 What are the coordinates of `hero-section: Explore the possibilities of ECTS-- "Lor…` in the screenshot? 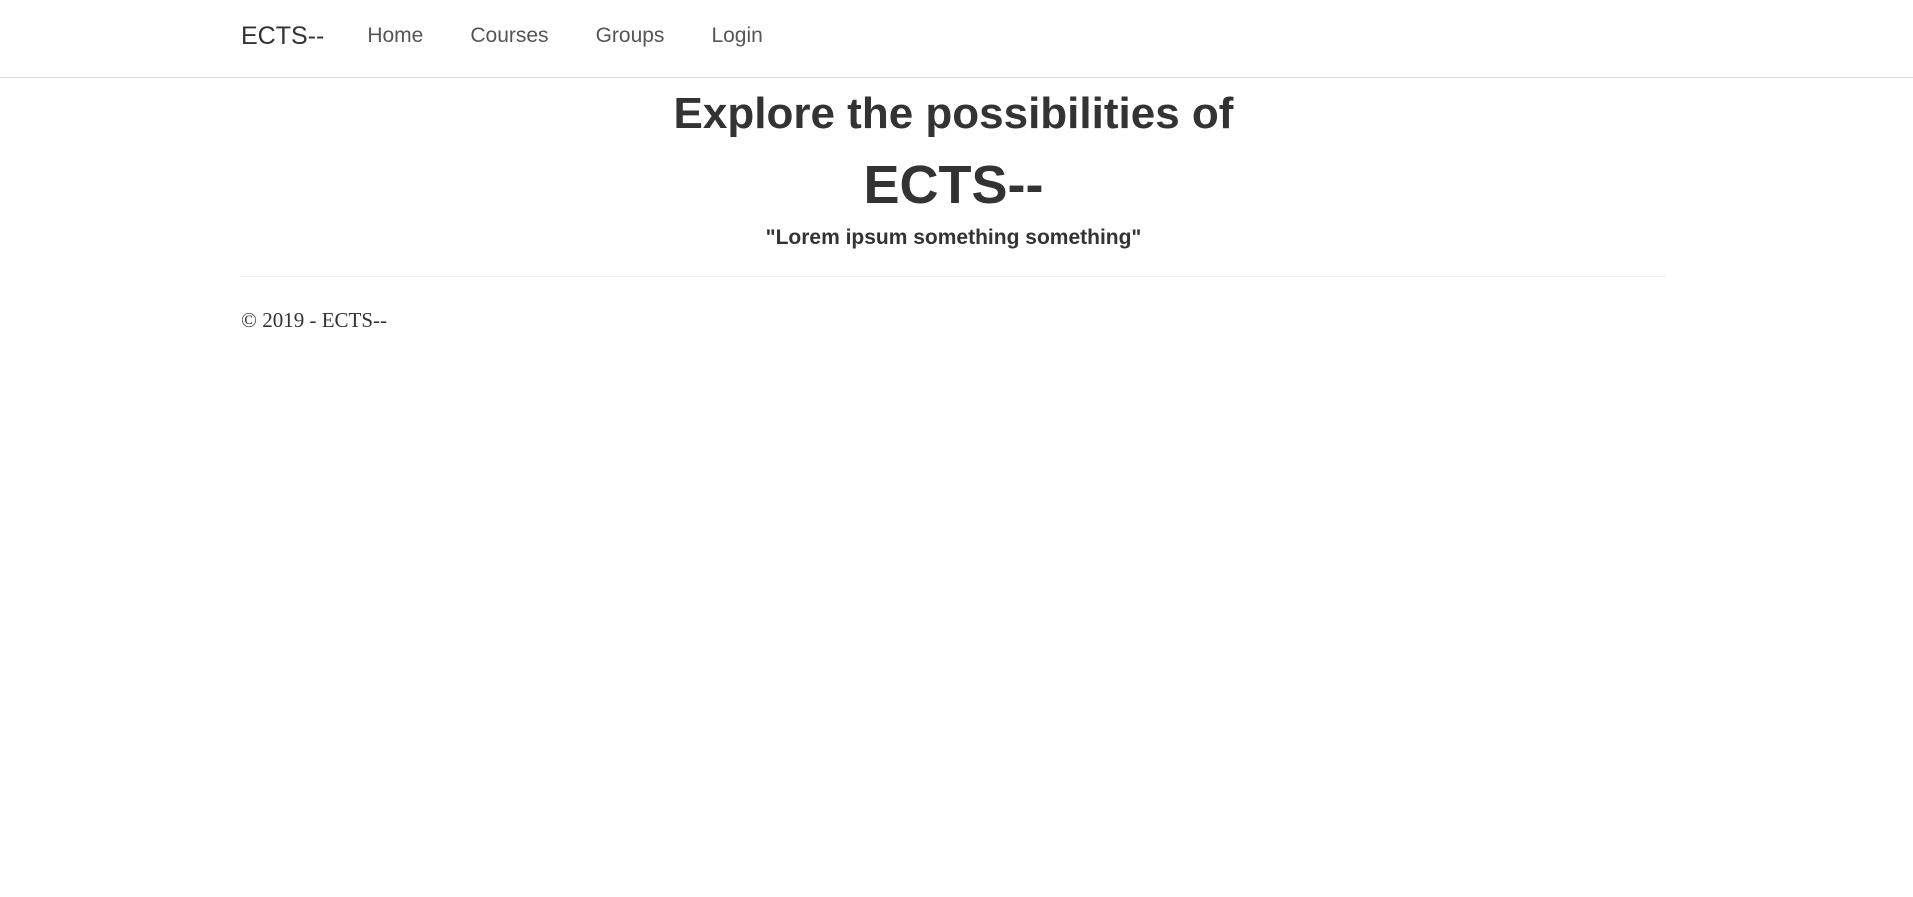 It's located at (953, 168).